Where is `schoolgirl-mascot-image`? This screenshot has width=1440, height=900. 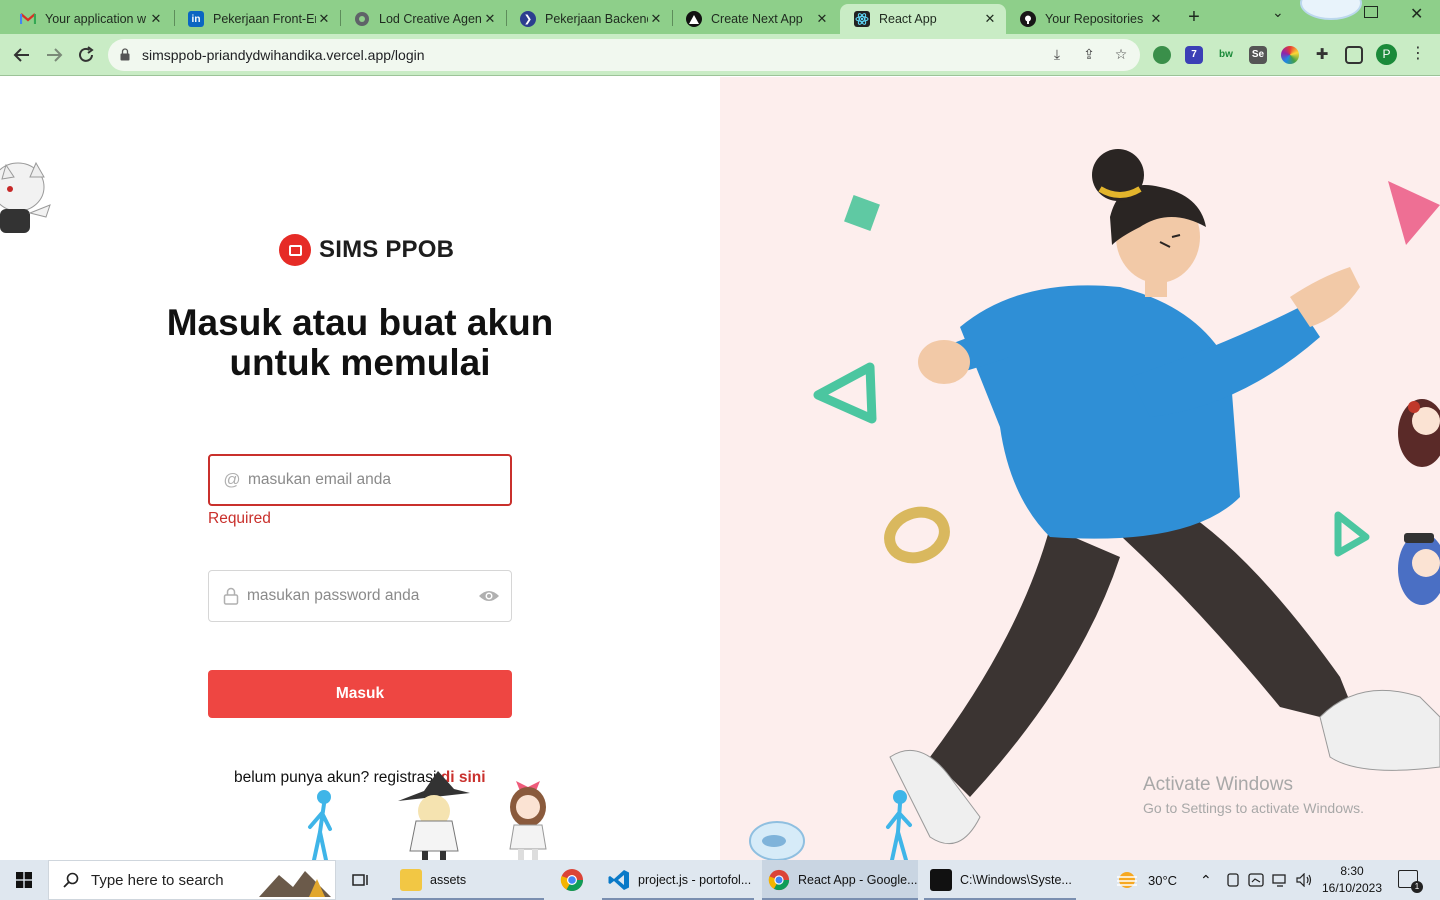 schoolgirl-mascot-image is located at coordinates (528, 820).